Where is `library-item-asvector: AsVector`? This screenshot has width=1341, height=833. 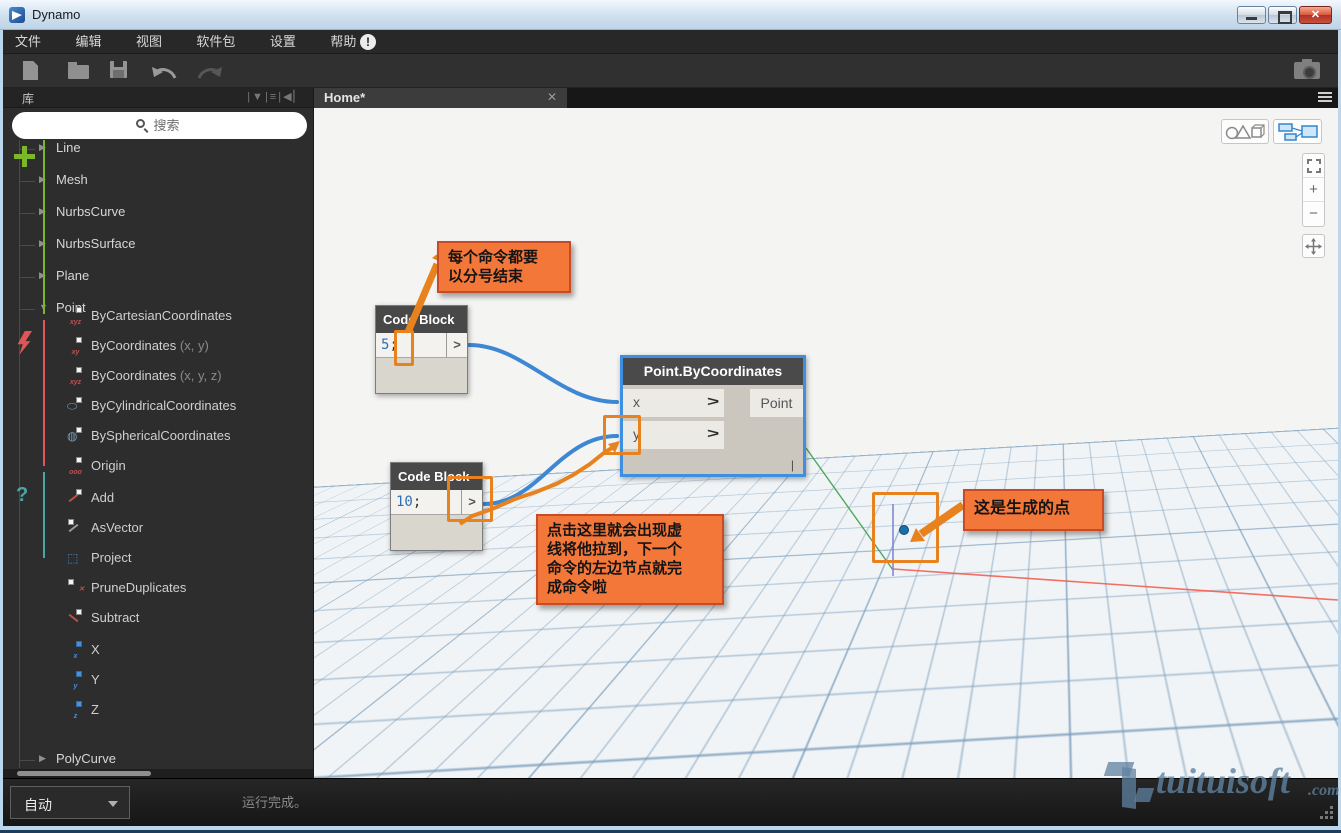 library-item-asvector: AsVector is located at coordinates (158, 529).